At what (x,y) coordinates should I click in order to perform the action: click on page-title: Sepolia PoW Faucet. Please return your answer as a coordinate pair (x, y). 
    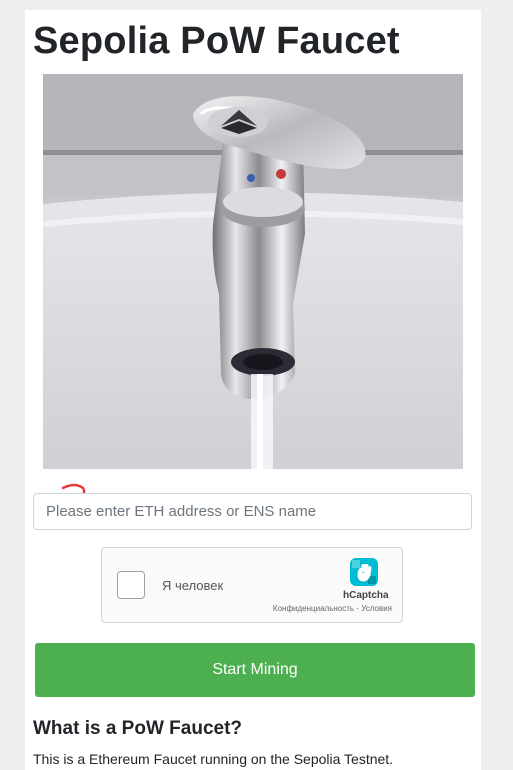
    Looking at the image, I should click on (216, 41).